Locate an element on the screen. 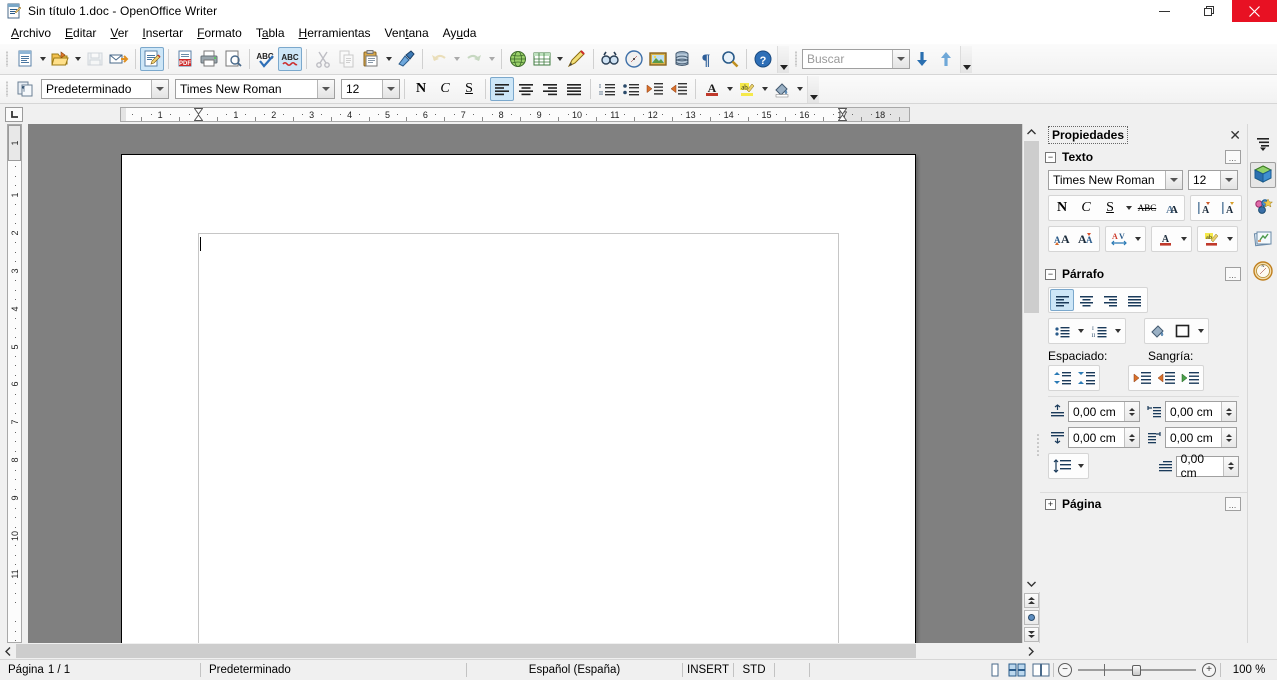  sidebar-unordered-list-dropdown is located at coordinates (1080, 331).